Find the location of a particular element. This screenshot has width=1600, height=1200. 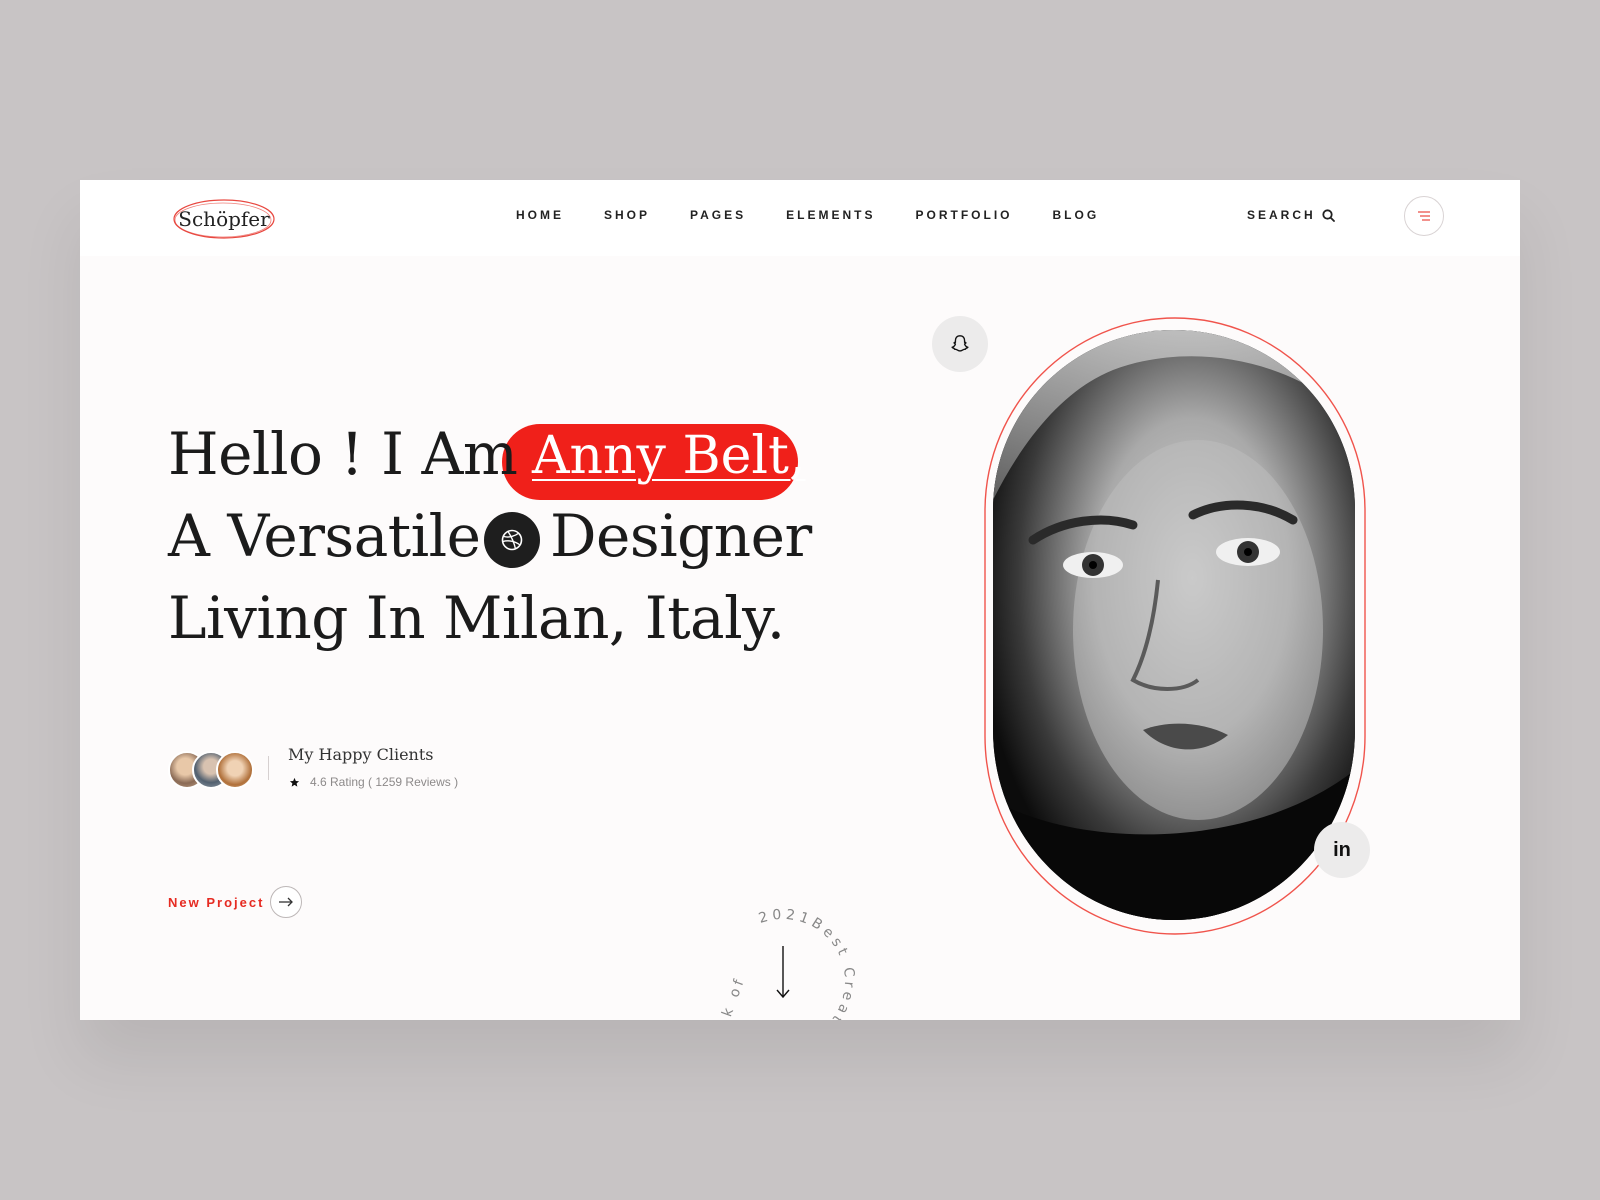

badge-circular-label: 2021Best Creat is located at coordinates (805, 963).